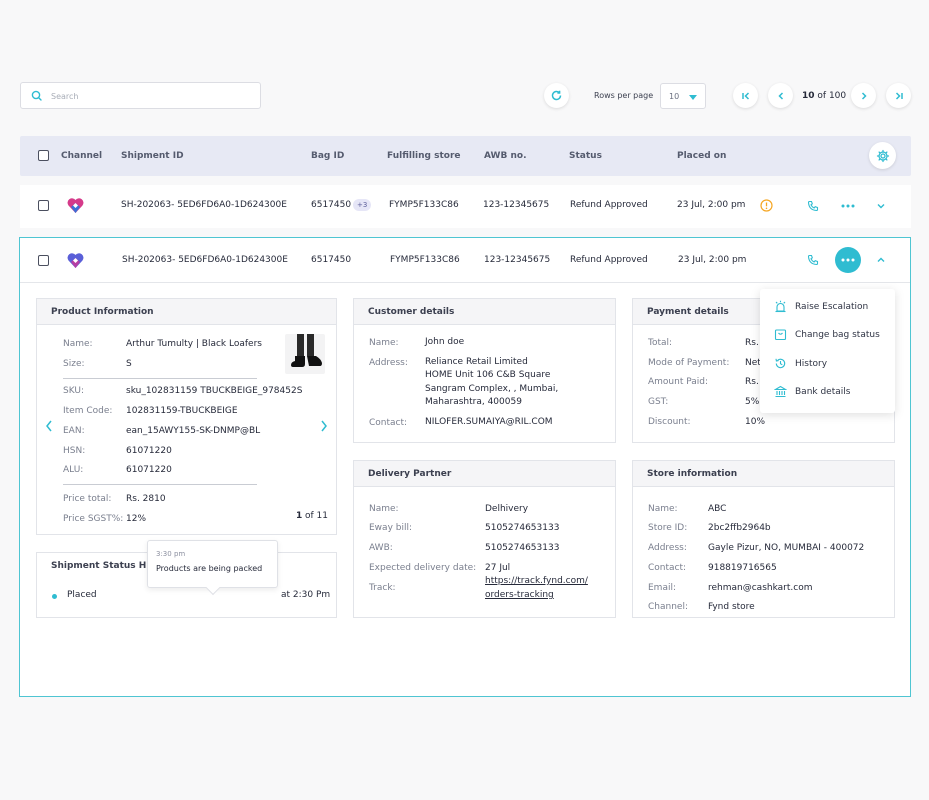 The height and width of the screenshot is (800, 929). Describe the element at coordinates (712, 260) in the screenshot. I see `placed-on: 23 Jul, 2:00 pm` at that location.